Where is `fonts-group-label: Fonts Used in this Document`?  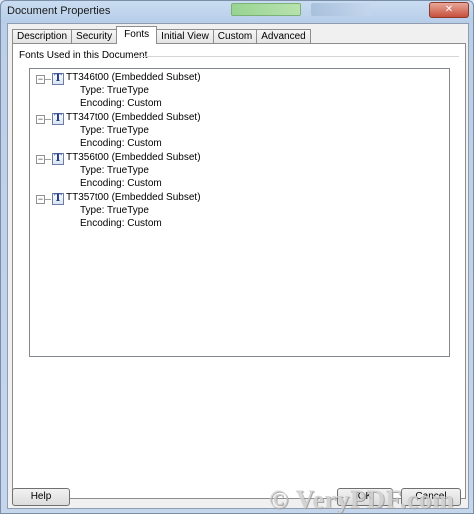
fonts-group-label: Fonts Used in this Document is located at coordinates (83, 55).